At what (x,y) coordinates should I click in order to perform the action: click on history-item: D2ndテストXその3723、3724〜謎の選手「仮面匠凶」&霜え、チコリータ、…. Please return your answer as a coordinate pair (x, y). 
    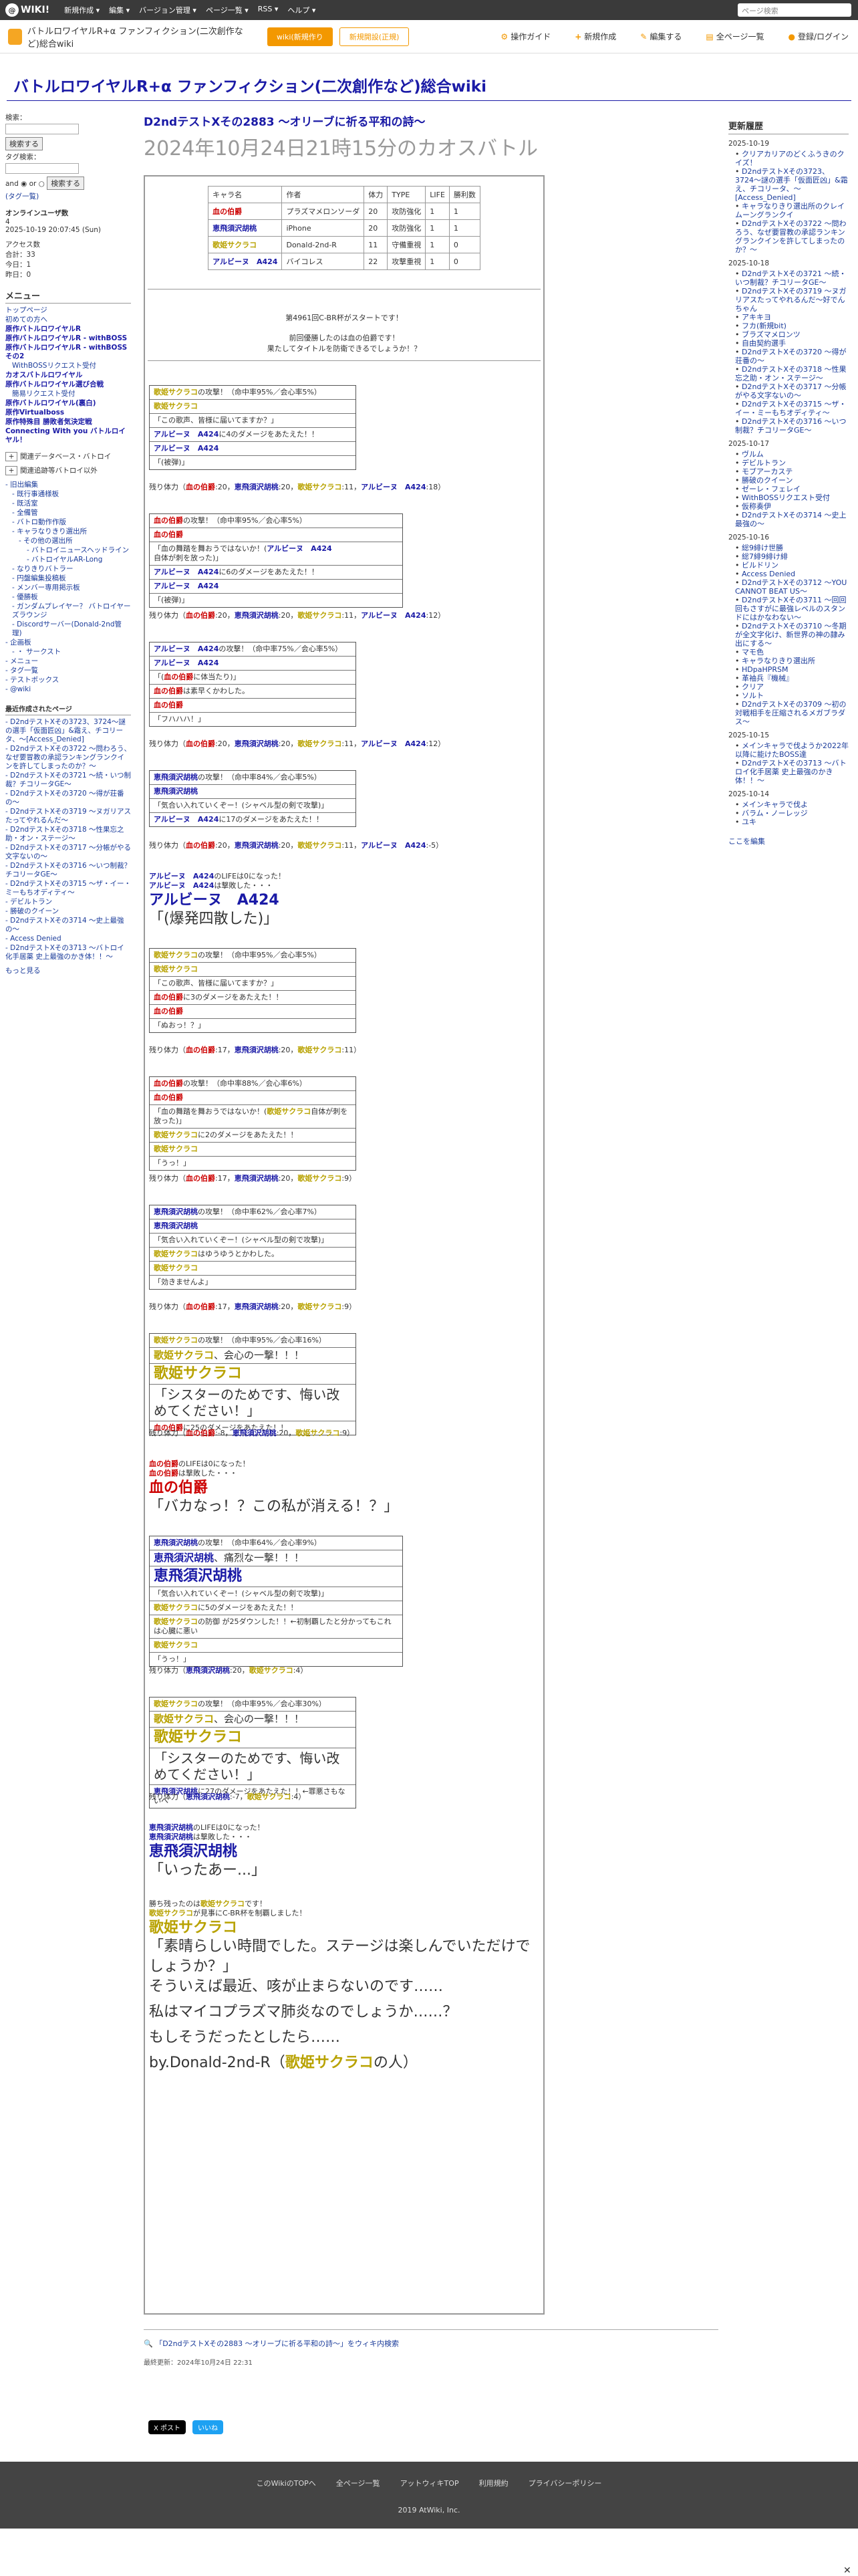
    Looking at the image, I should click on (792, 184).